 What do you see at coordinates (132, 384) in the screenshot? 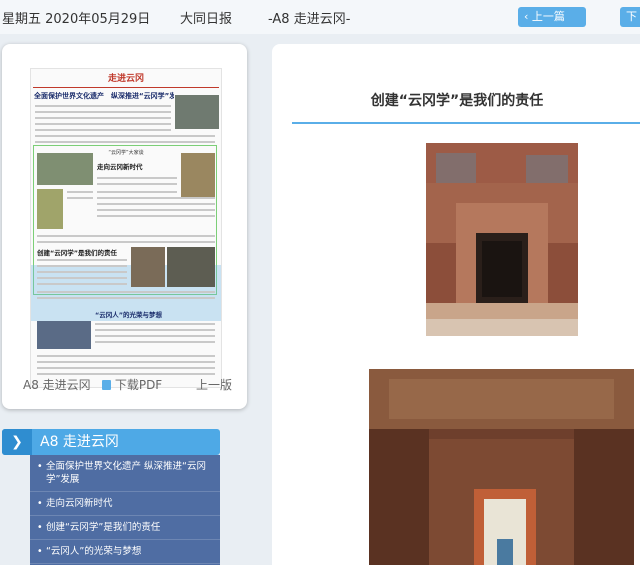
I see `download-pdf-link: 下载PDF` at bounding box center [132, 384].